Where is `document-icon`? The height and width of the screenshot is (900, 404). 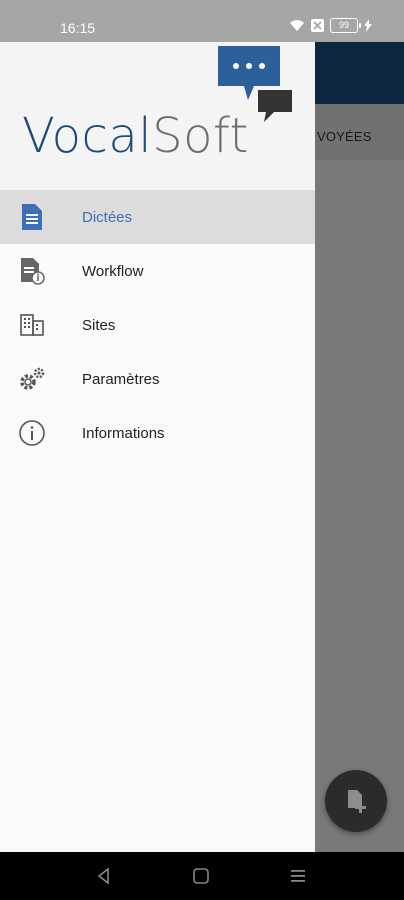 document-icon is located at coordinates (32, 217).